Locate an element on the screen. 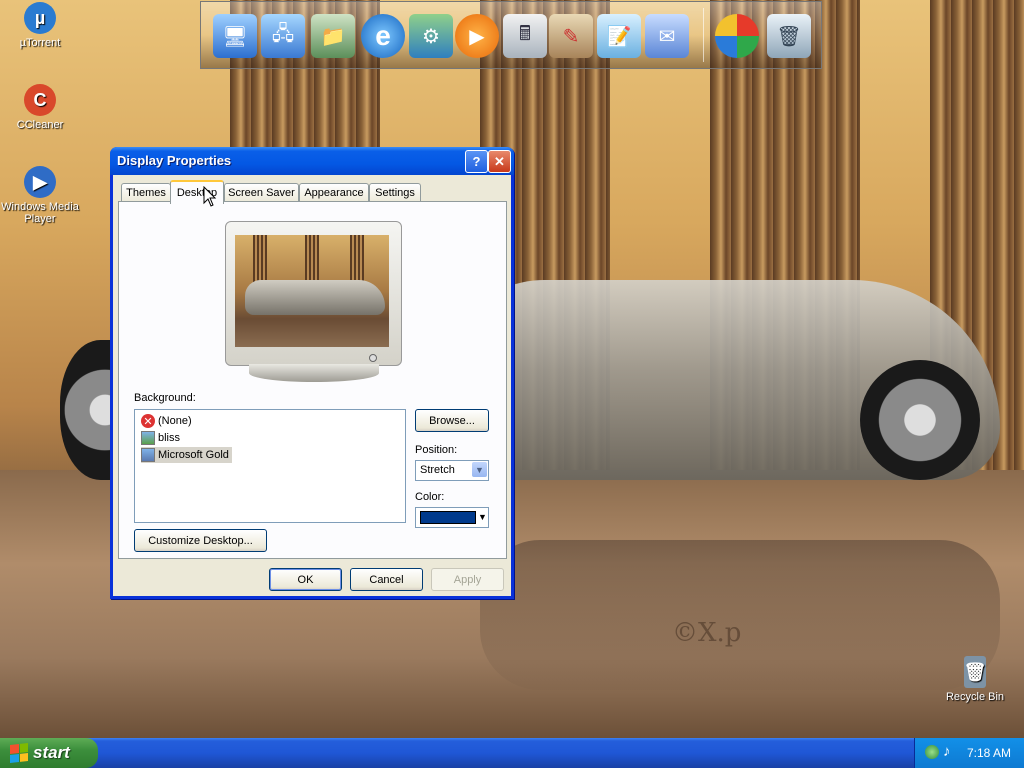 This screenshot has height=768, width=1024. wallpaper-car-wheel is located at coordinates (920, 420).